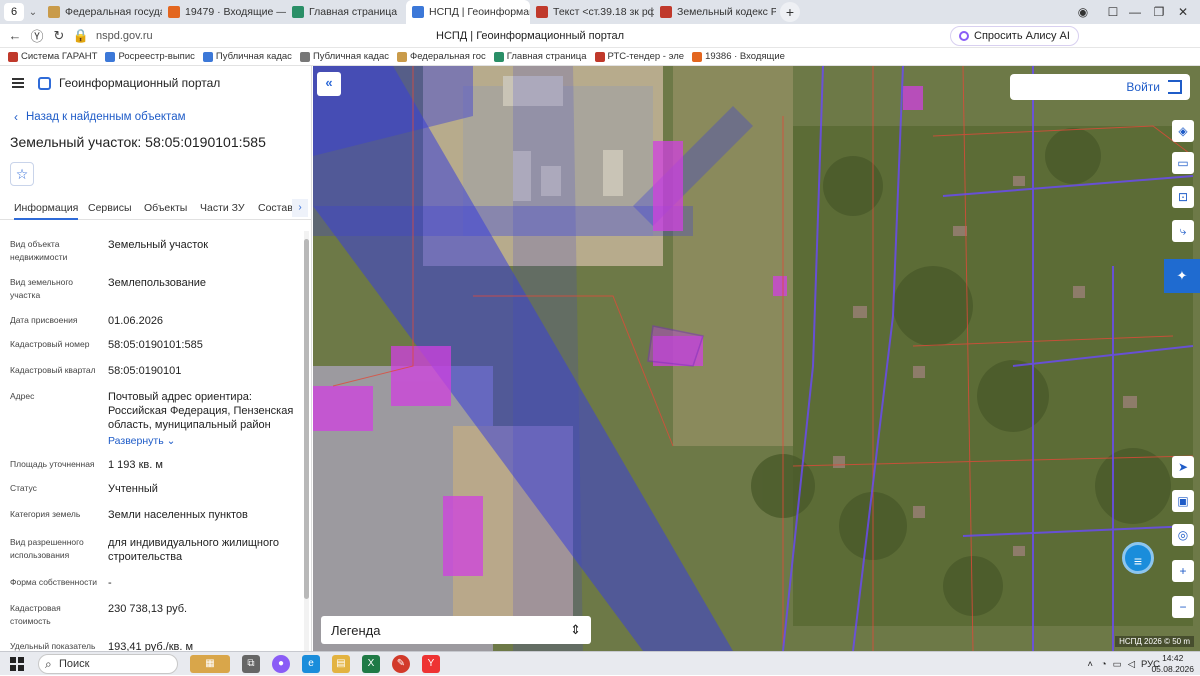 This screenshot has width=1200, height=676. I want to click on profile-icon: ◉, so click(1083, 12).